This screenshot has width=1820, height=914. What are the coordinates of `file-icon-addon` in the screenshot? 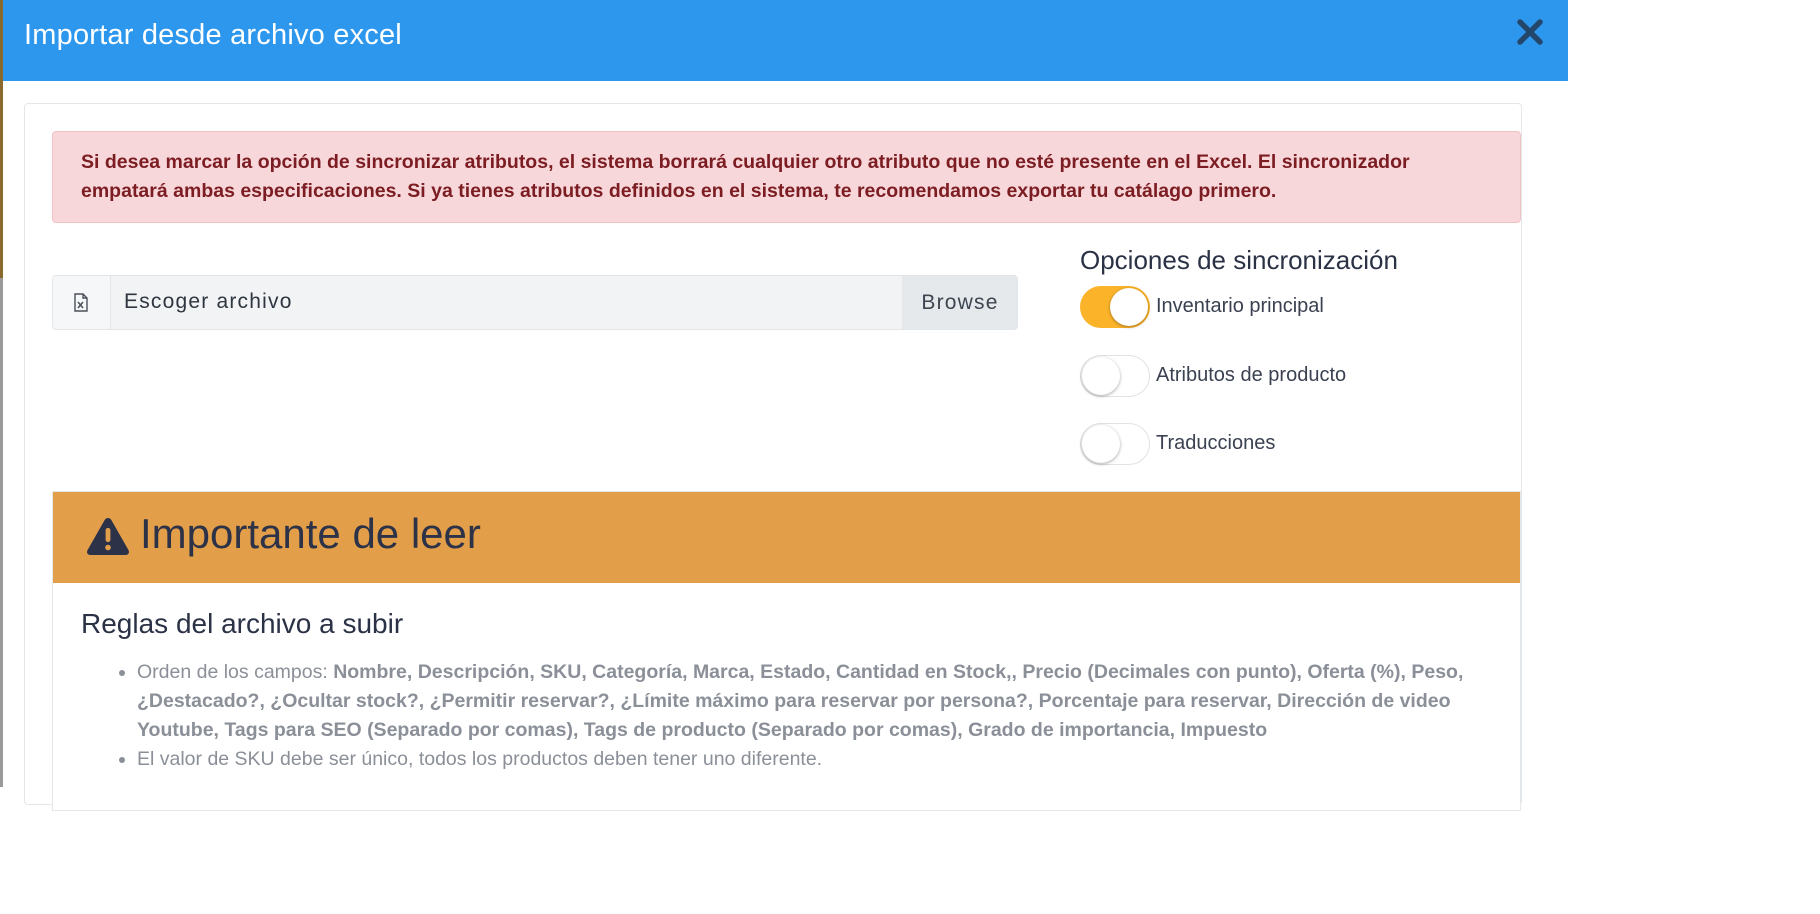 It's located at (82, 302).